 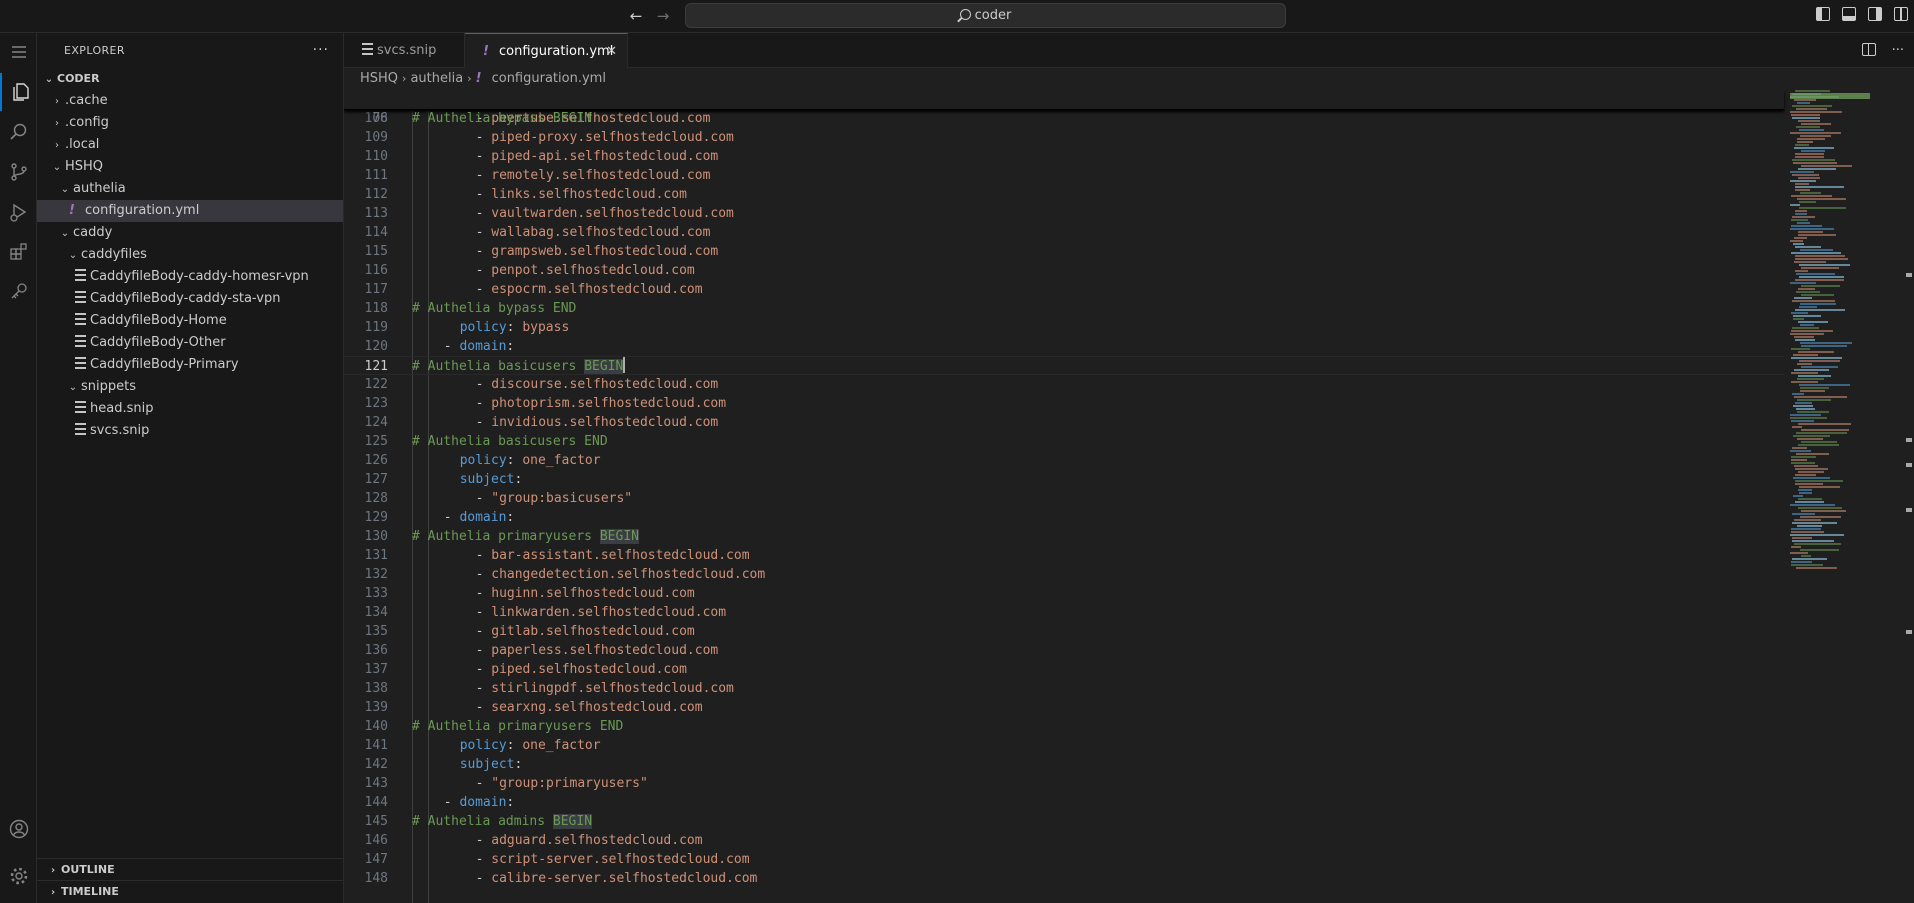 I want to click on tree-folder: › .config, so click(x=190, y=123).